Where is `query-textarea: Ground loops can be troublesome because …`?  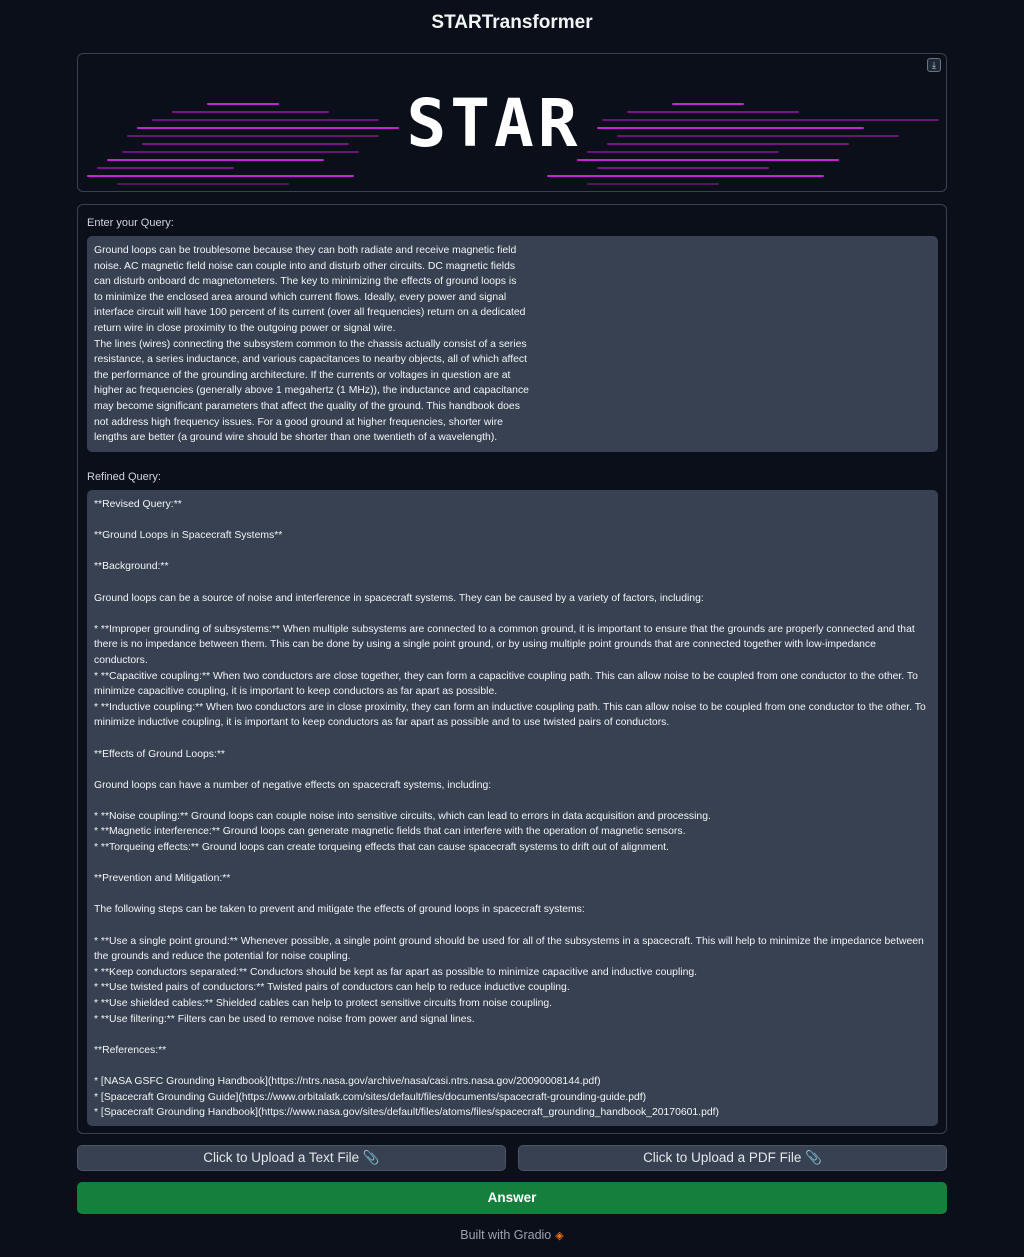 query-textarea: Ground loops can be troublesome because … is located at coordinates (512, 344).